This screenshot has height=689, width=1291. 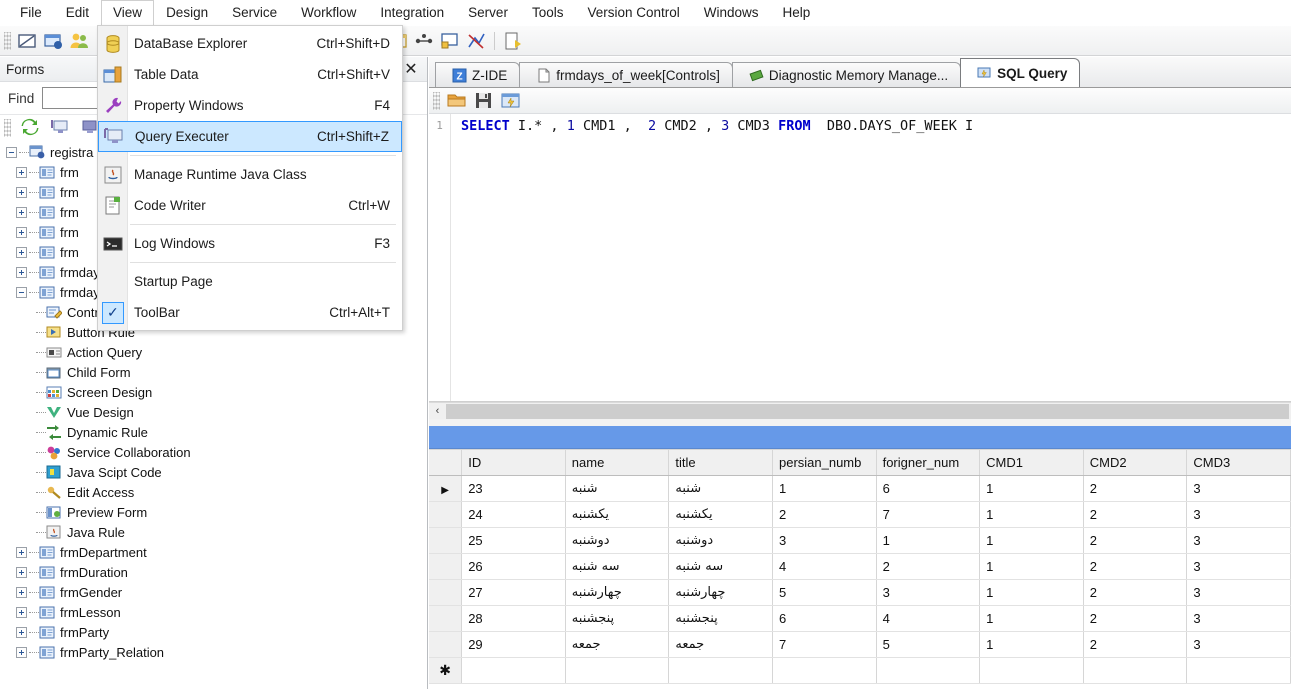 I want to click on tree-item-frmdepartment: frmDepartment, so click(x=213, y=552).